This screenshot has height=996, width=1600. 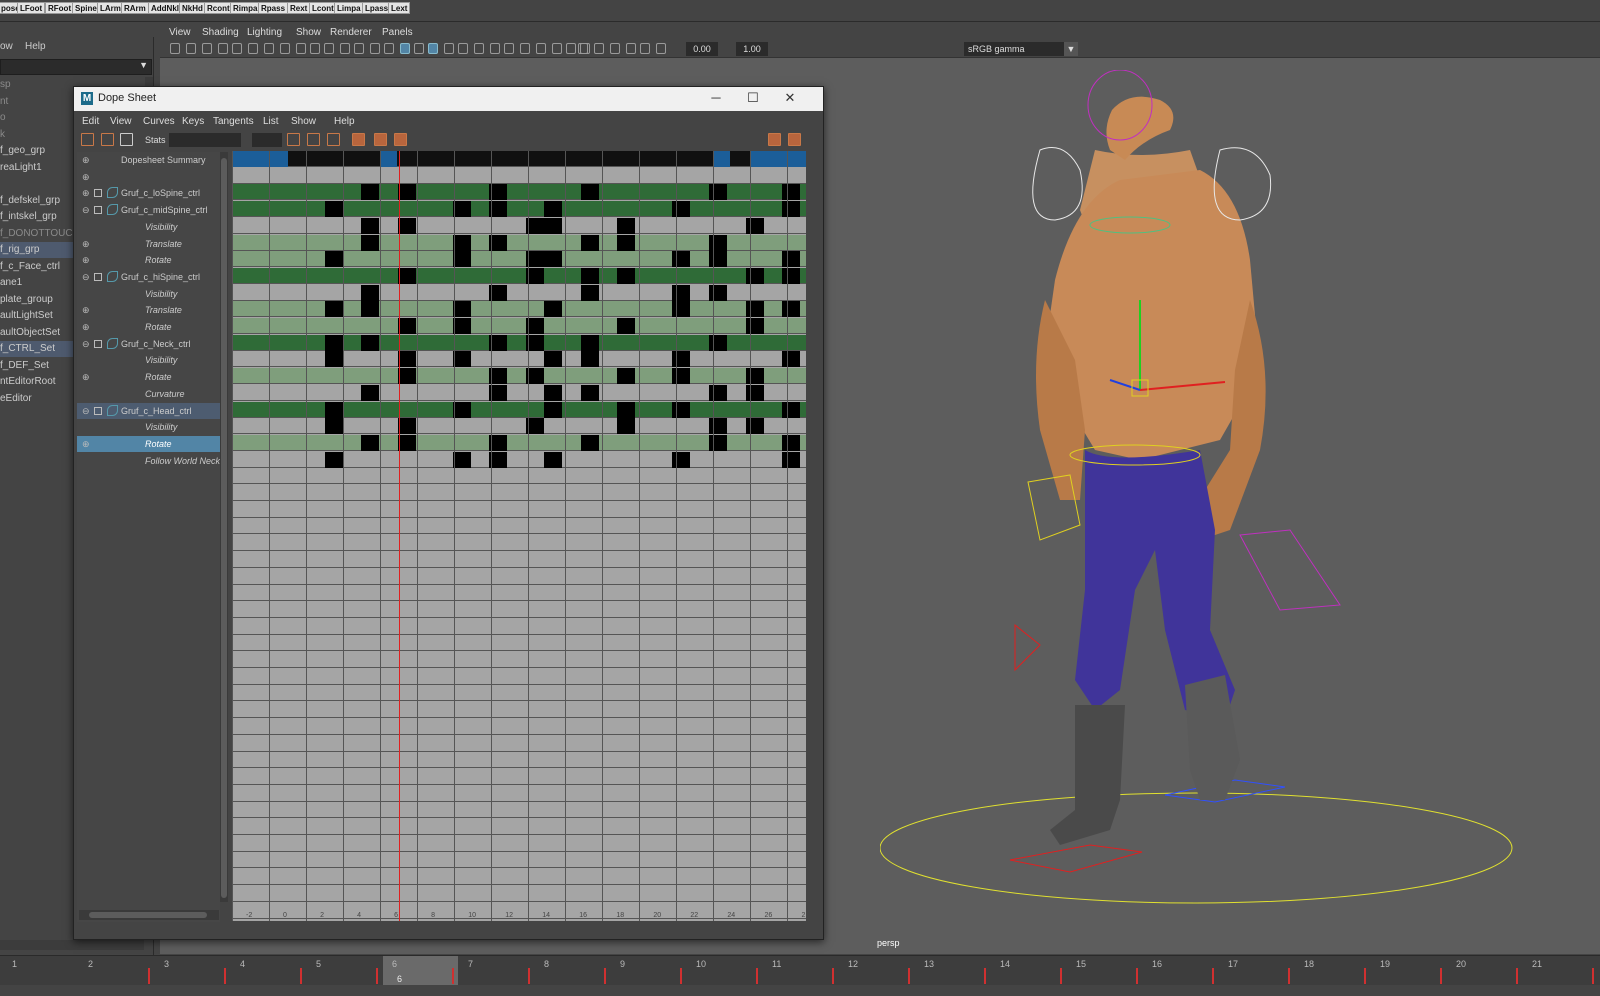 What do you see at coordinates (148, 410) in the screenshot?
I see `node-row: ⊖ Gruf_c_Head_ctrl` at bounding box center [148, 410].